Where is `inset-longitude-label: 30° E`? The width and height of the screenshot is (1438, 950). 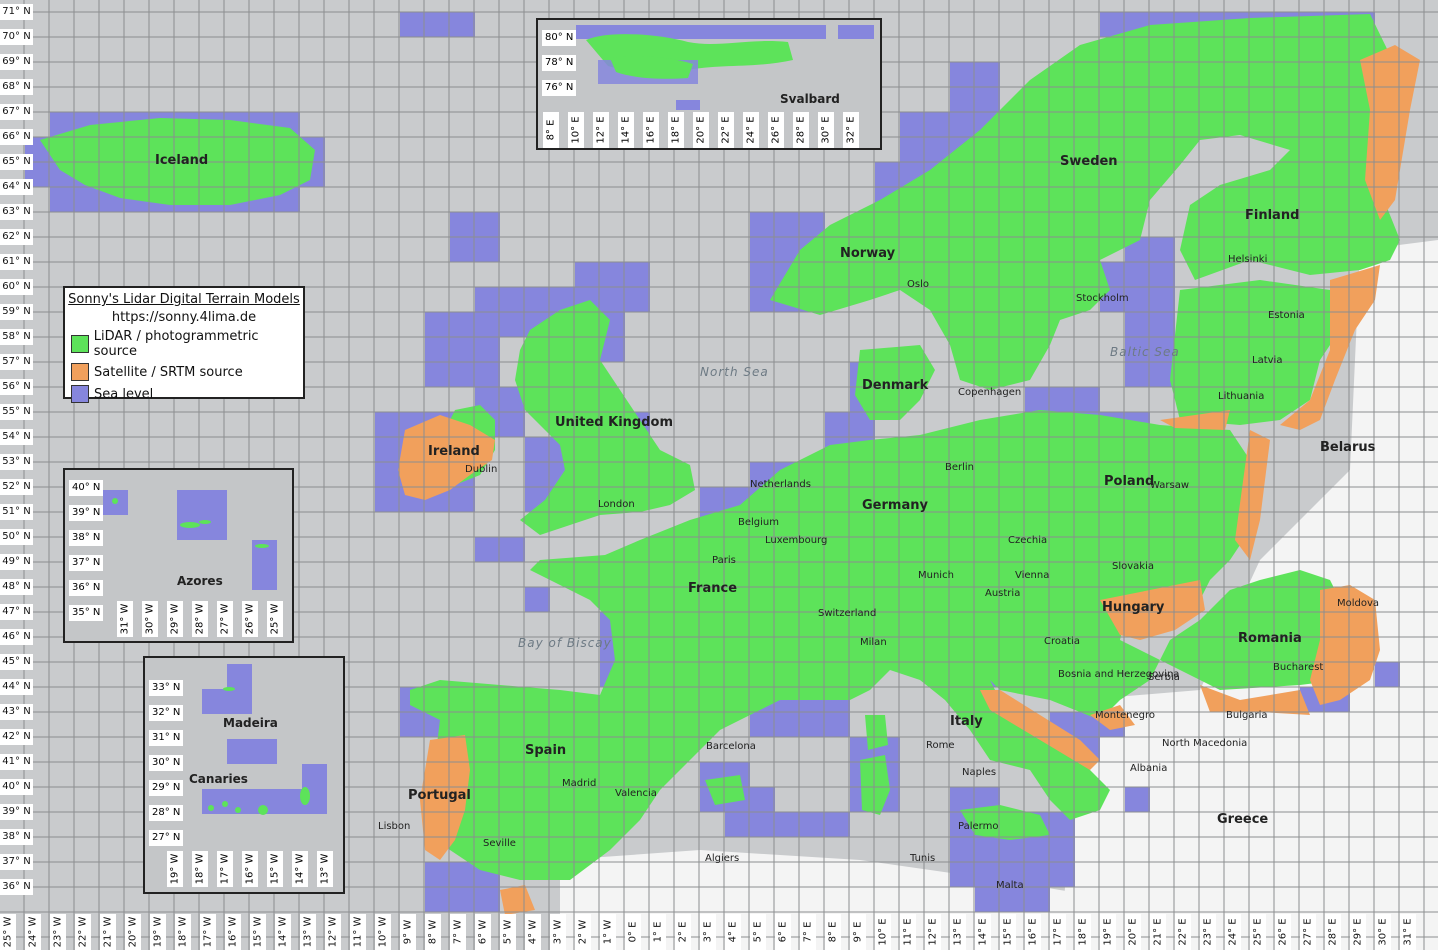
inset-longitude-label: 30° E is located at coordinates (826, 130).